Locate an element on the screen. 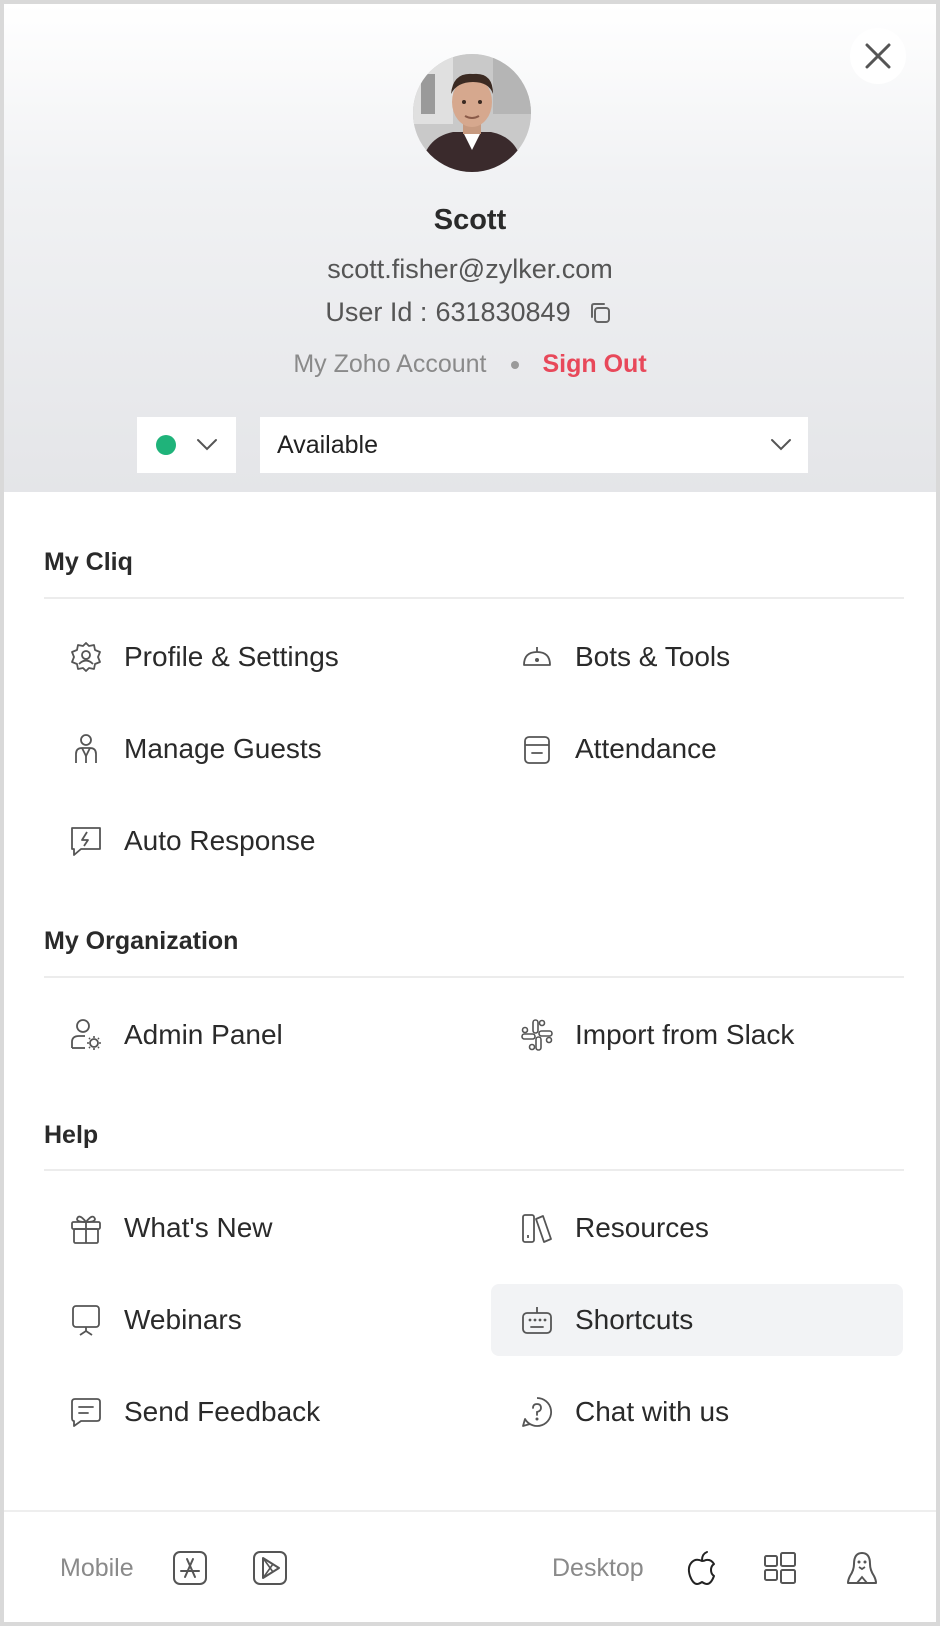 The width and height of the screenshot is (940, 1626). status-message-dropdown: Available is located at coordinates (534, 445).